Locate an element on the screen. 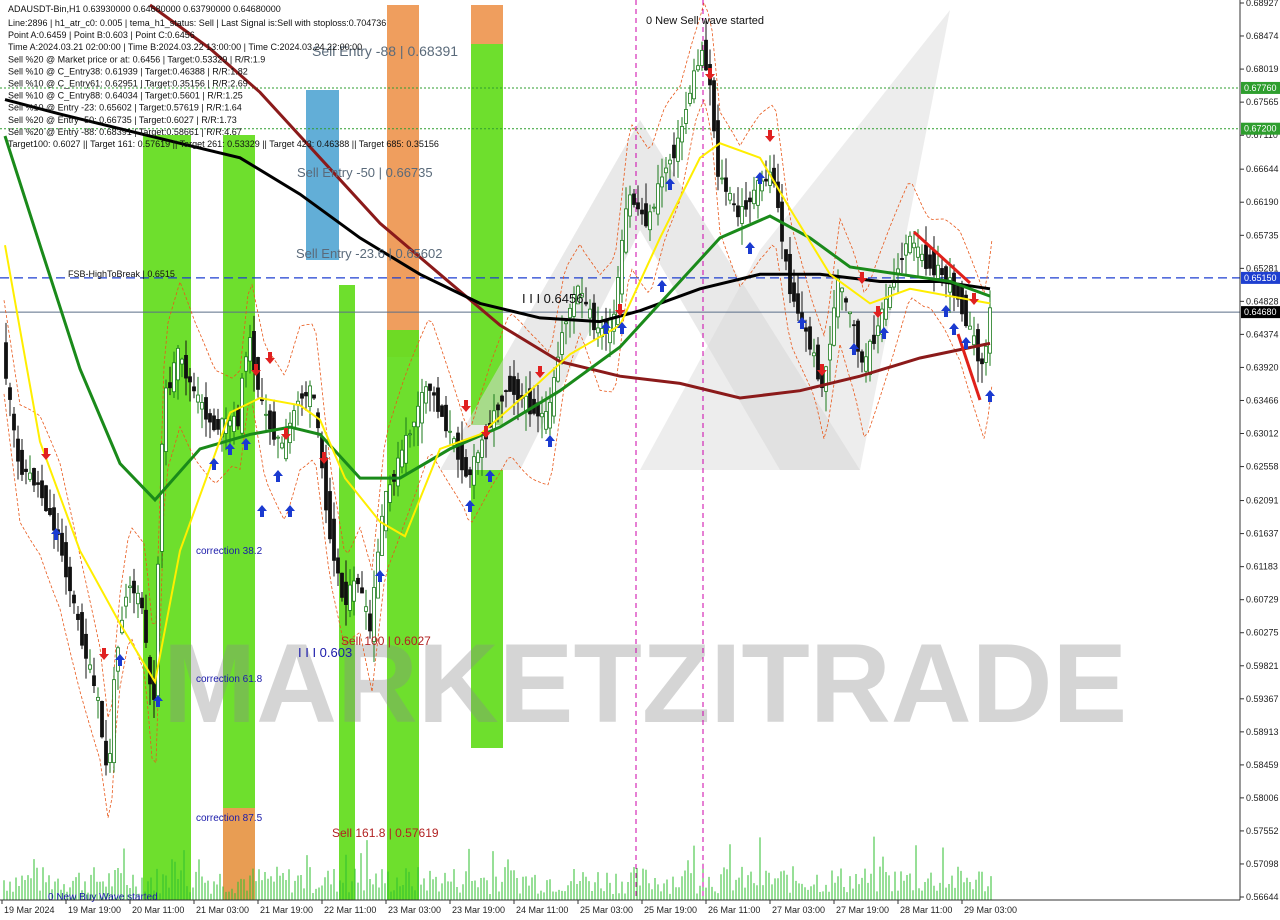  x-tick-label: 23 Mar 03:00 is located at coordinates (414, 910).